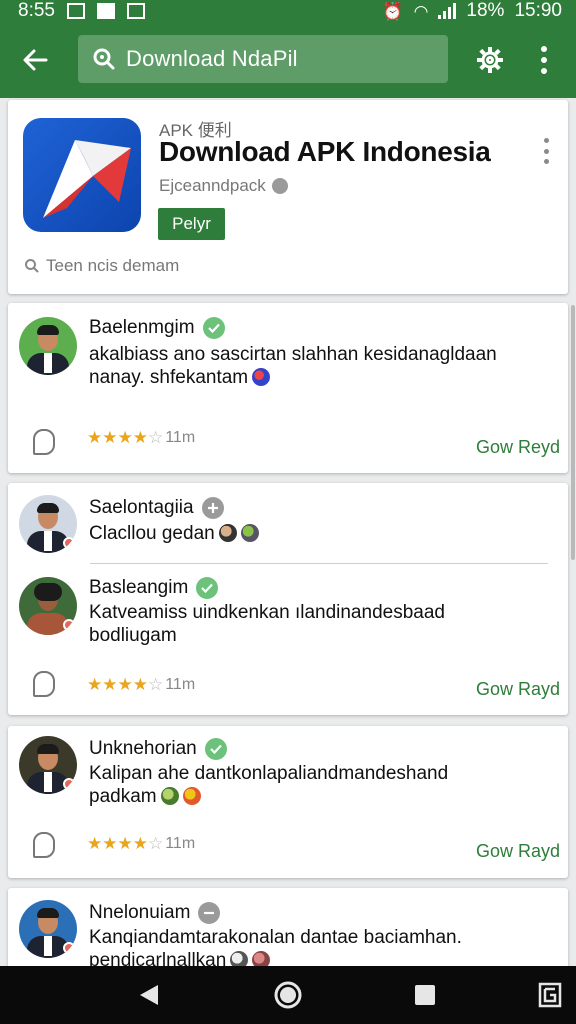 The image size is (576, 1024). I want to click on nav-recents-button, so click(425, 995).